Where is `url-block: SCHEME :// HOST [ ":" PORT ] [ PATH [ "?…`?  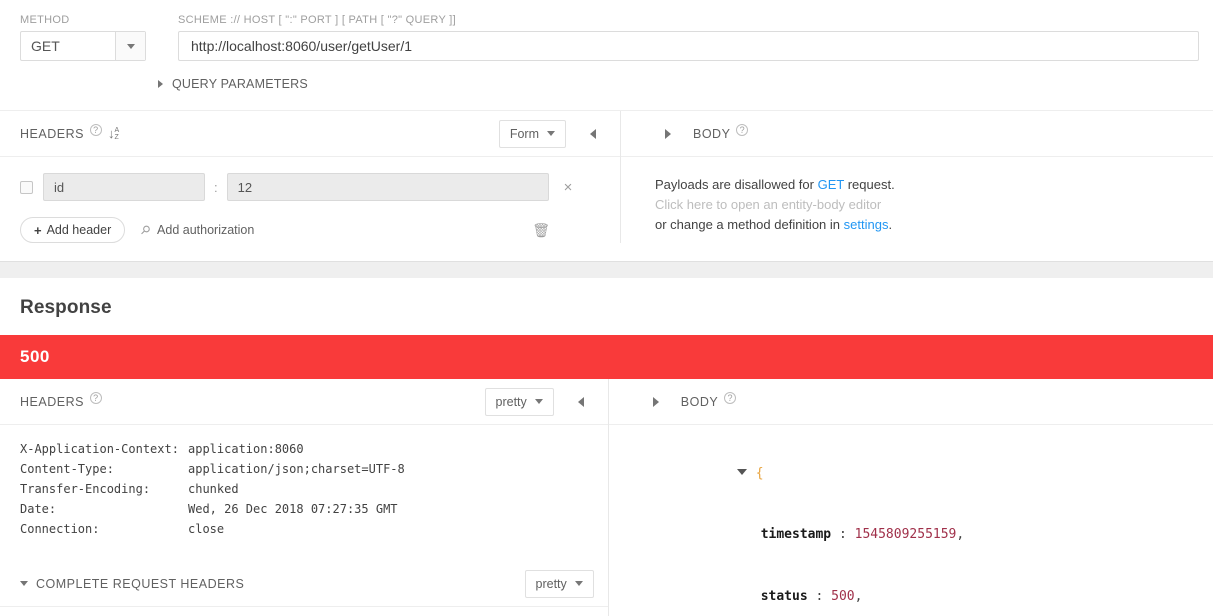 url-block: SCHEME :// HOST [ ":" PORT ] [ PATH [ "?… is located at coordinates (688, 37).